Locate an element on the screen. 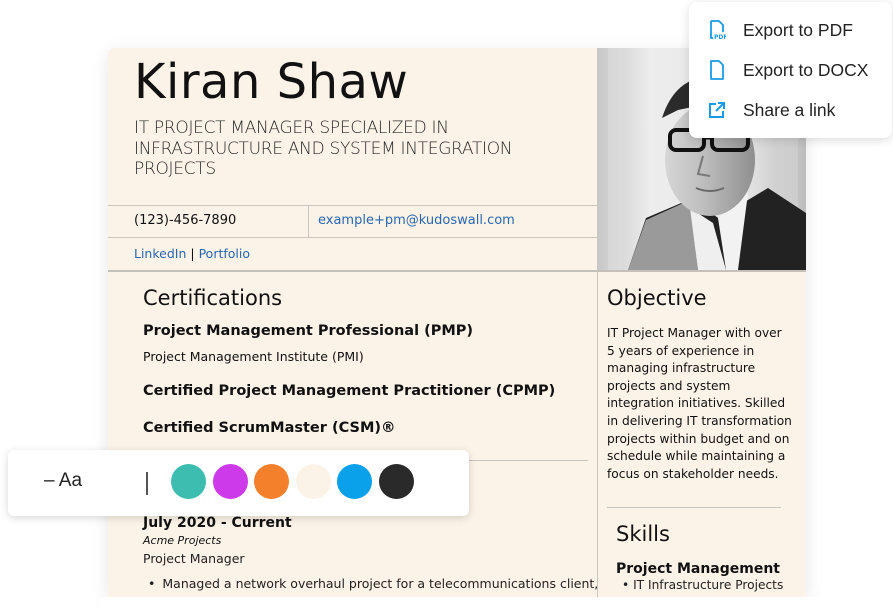  skill-item: • IT Infrastructure Projects is located at coordinates (702, 585).